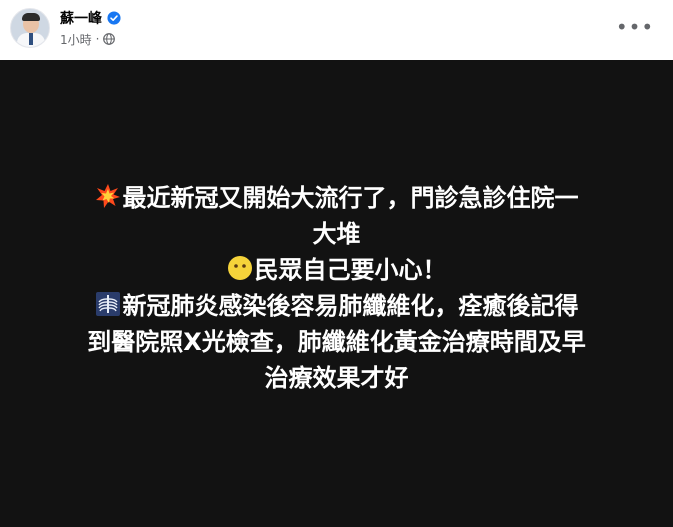  I want to click on text-line-2: 大堆, so click(336, 234).